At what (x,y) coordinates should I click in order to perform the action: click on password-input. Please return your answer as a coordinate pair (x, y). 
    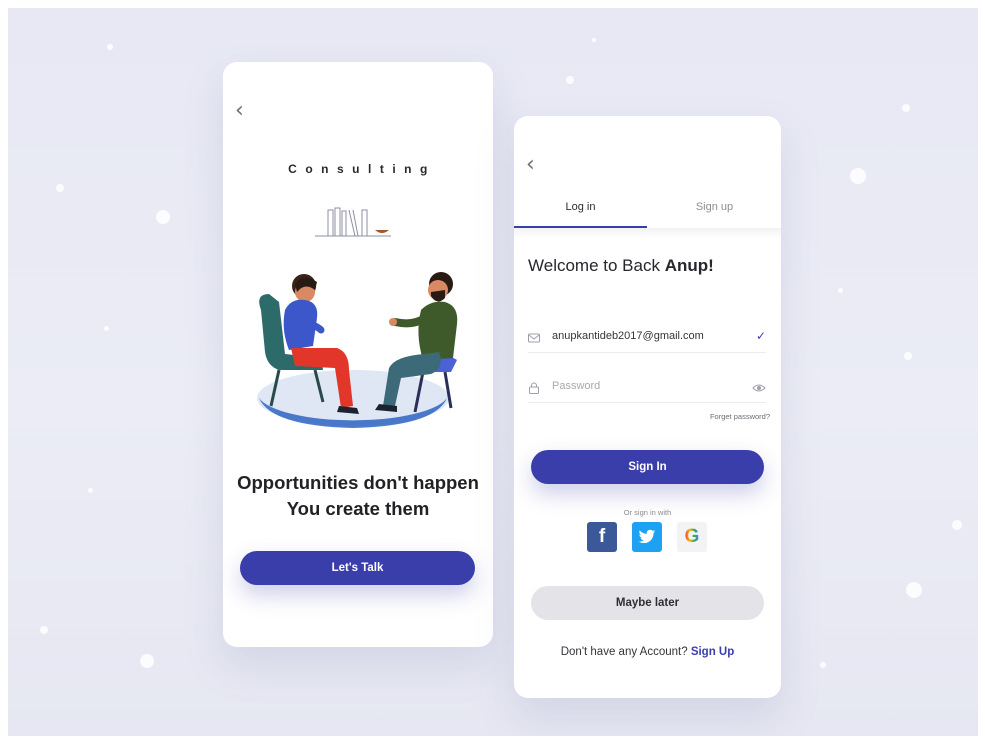
    Looking at the image, I should click on (647, 386).